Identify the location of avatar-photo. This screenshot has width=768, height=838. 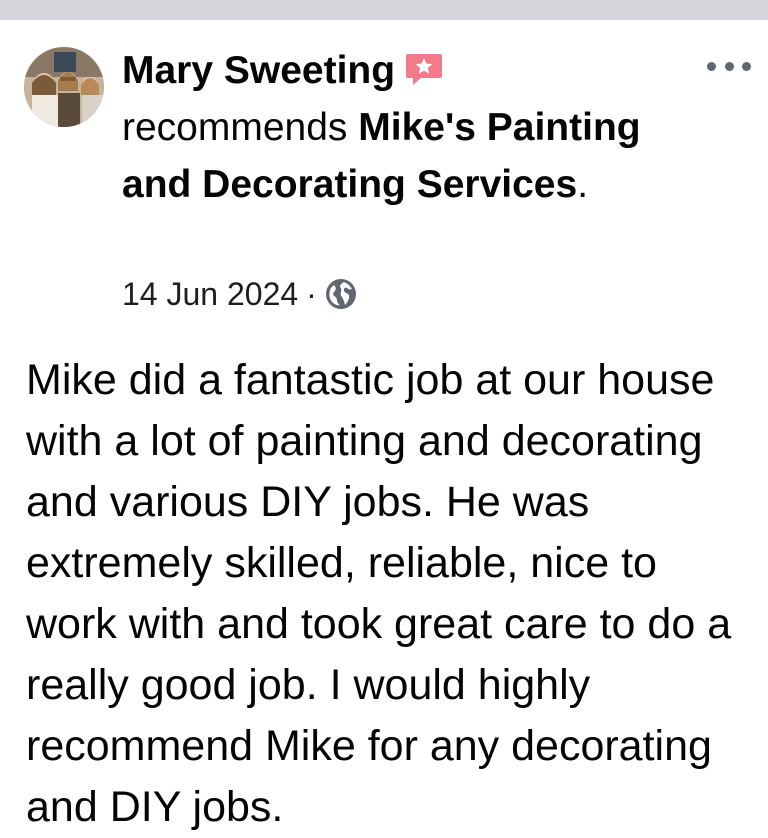
(64, 87).